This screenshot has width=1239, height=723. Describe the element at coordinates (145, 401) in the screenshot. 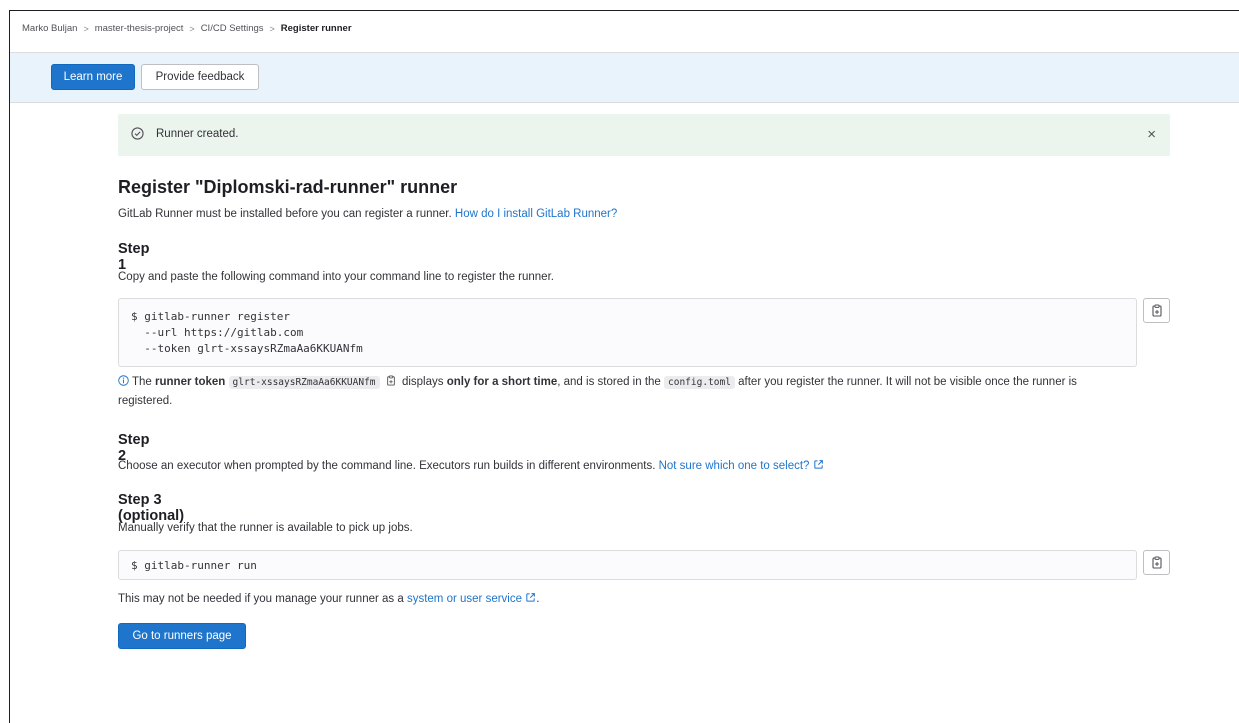

I see `note-text: registered.` at that location.